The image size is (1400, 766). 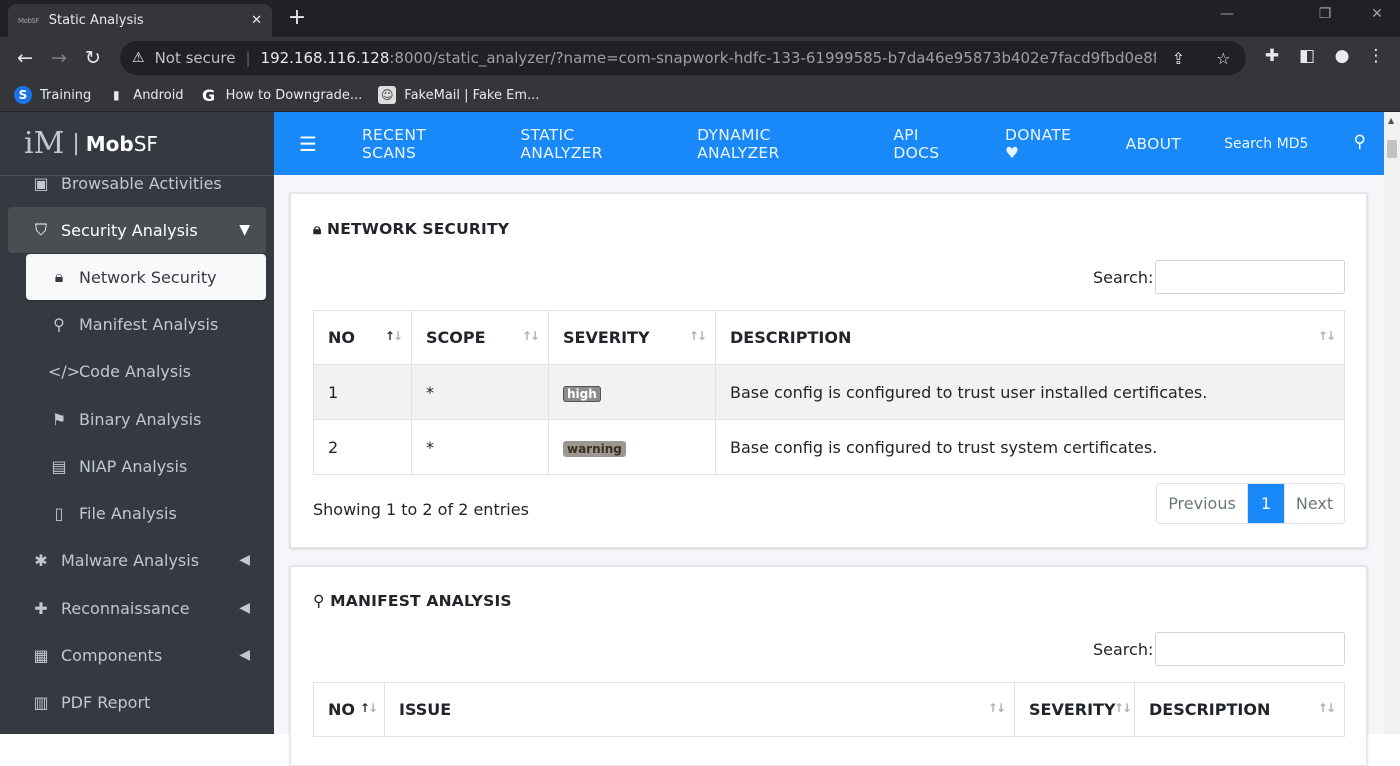 What do you see at coordinates (44, 143) in the screenshot?
I see `mobsf-logo-icon: iM` at bounding box center [44, 143].